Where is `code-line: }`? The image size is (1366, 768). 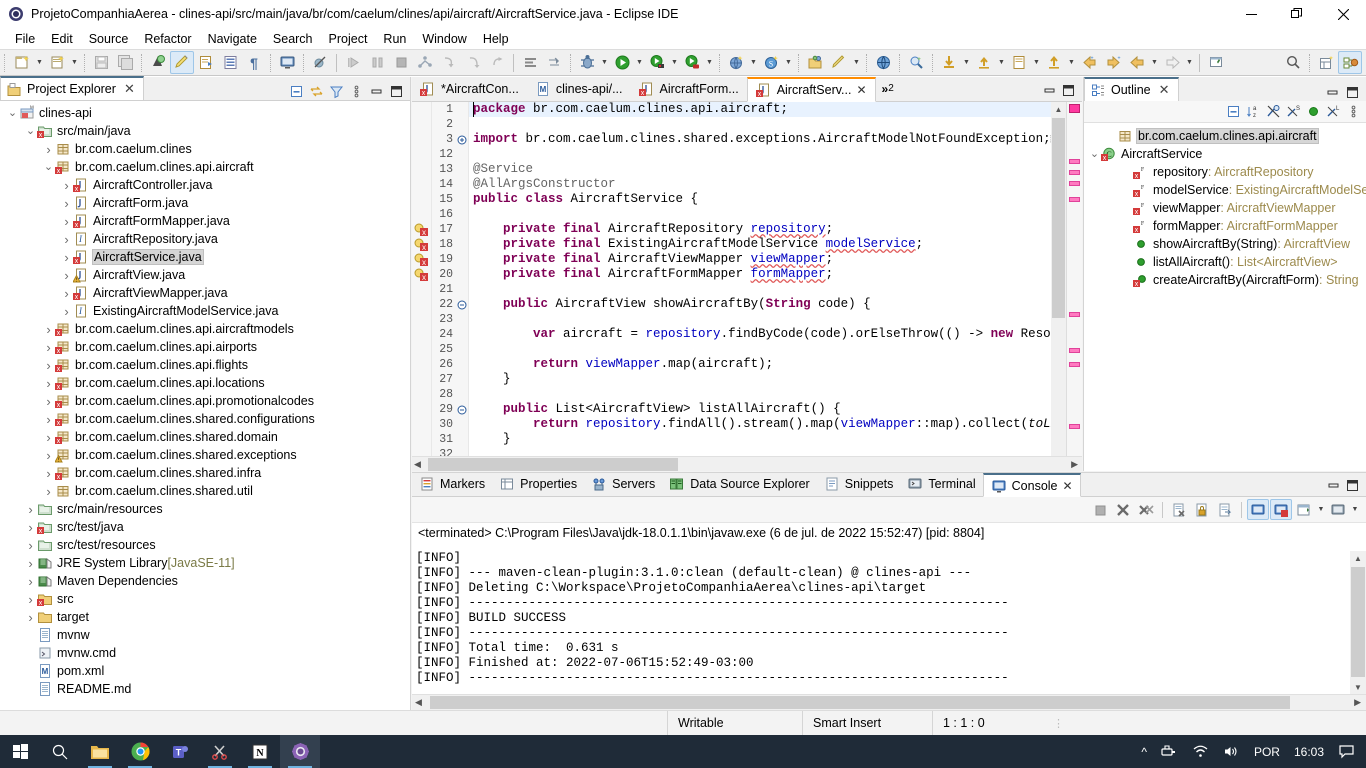 code-line: } is located at coordinates (760, 379).